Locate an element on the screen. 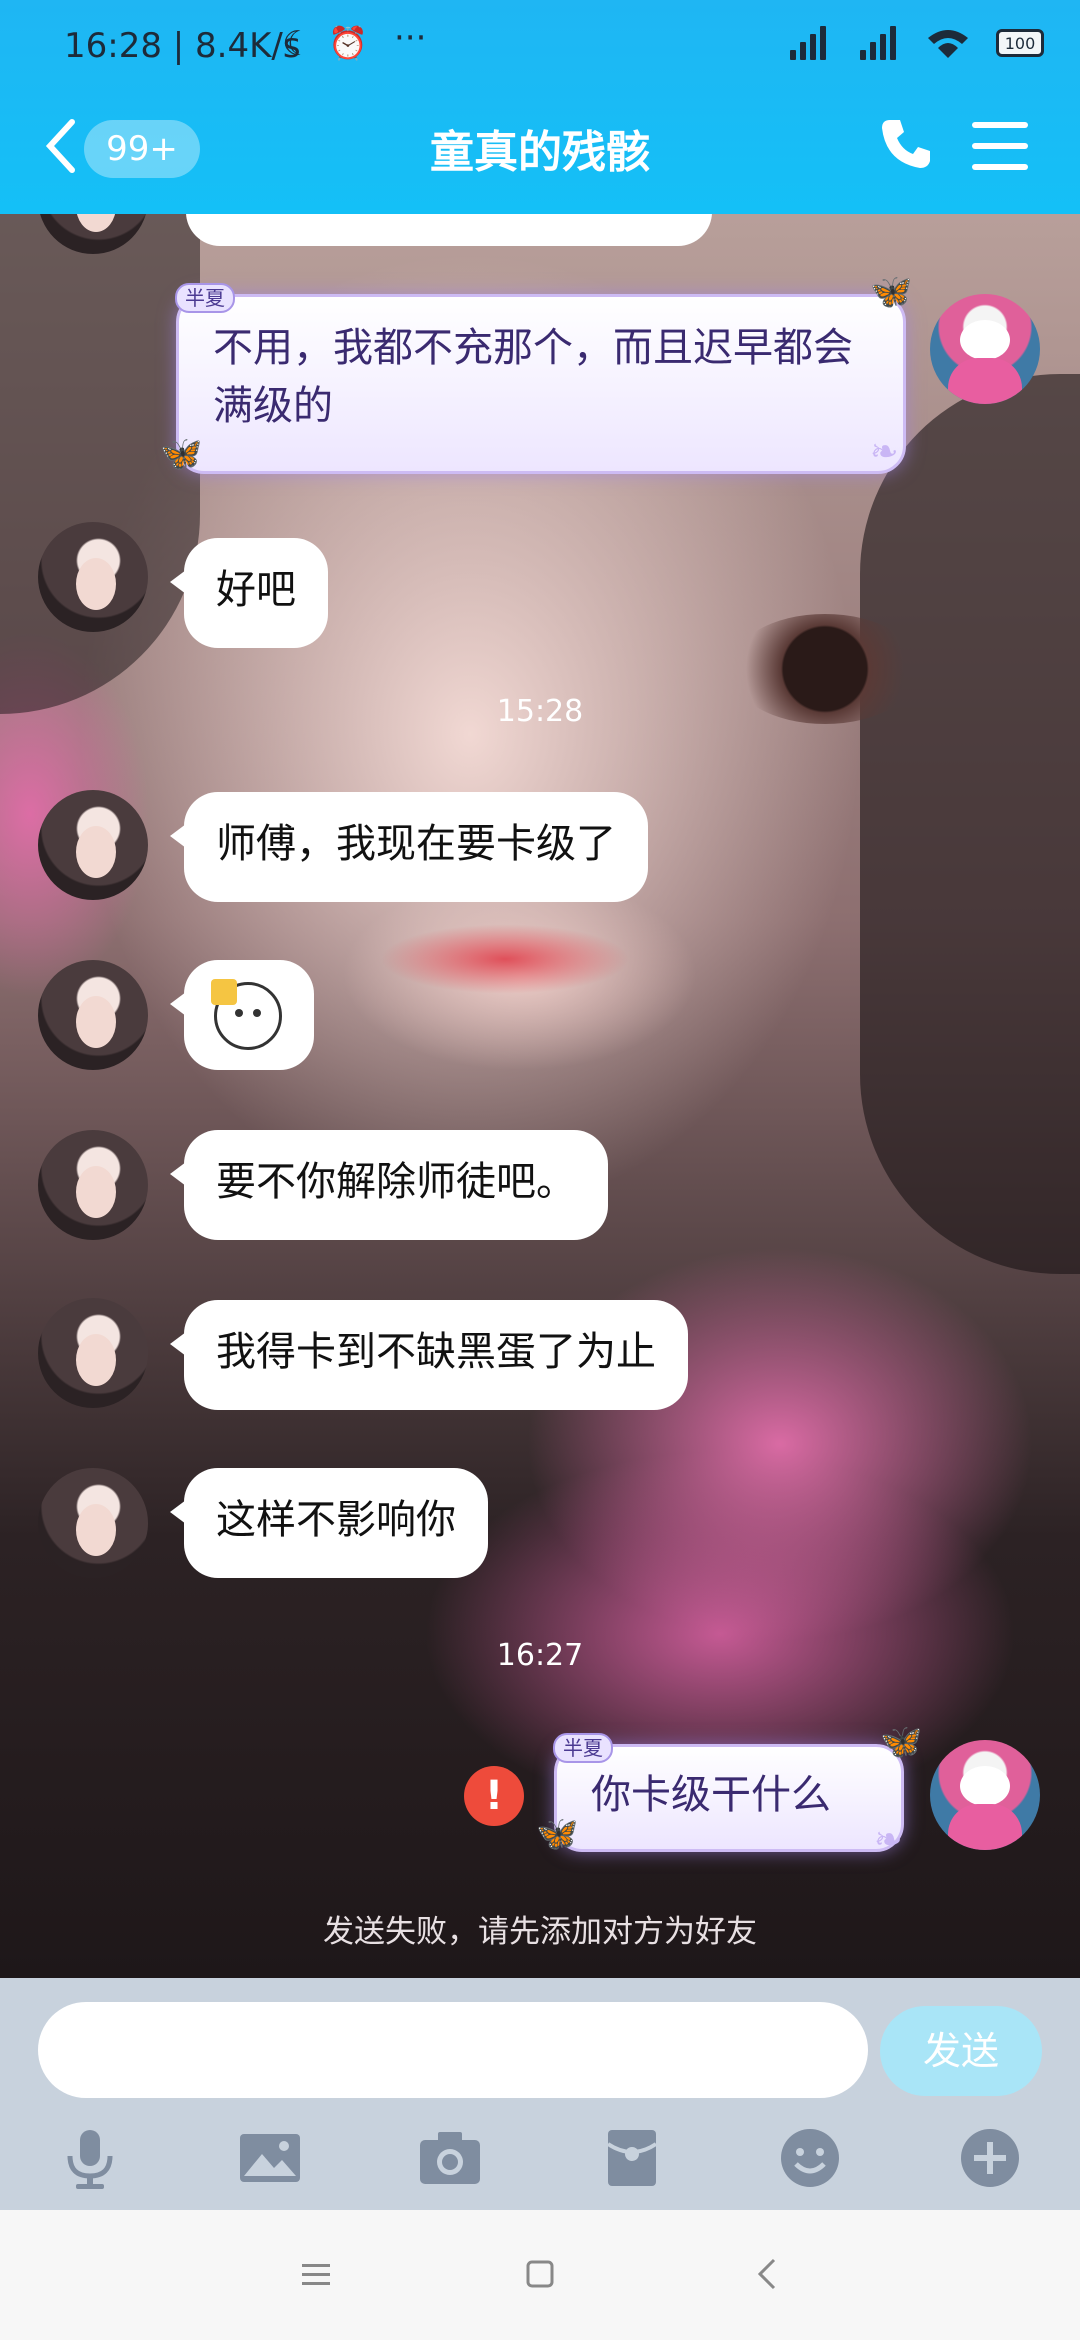 The height and width of the screenshot is (2340, 1080). status-icons: 100 is located at coordinates (915, 43).